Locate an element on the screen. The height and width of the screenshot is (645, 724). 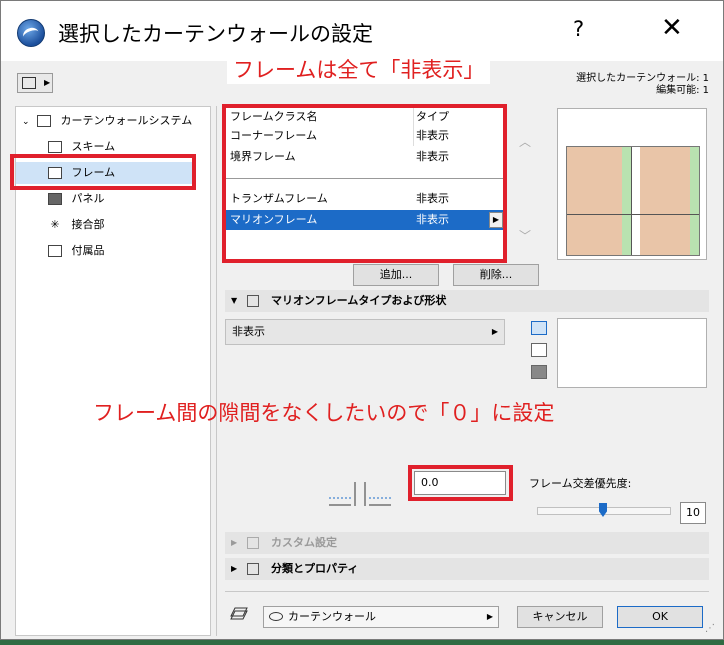
frame-type-icon is located at coordinates (253, 301).